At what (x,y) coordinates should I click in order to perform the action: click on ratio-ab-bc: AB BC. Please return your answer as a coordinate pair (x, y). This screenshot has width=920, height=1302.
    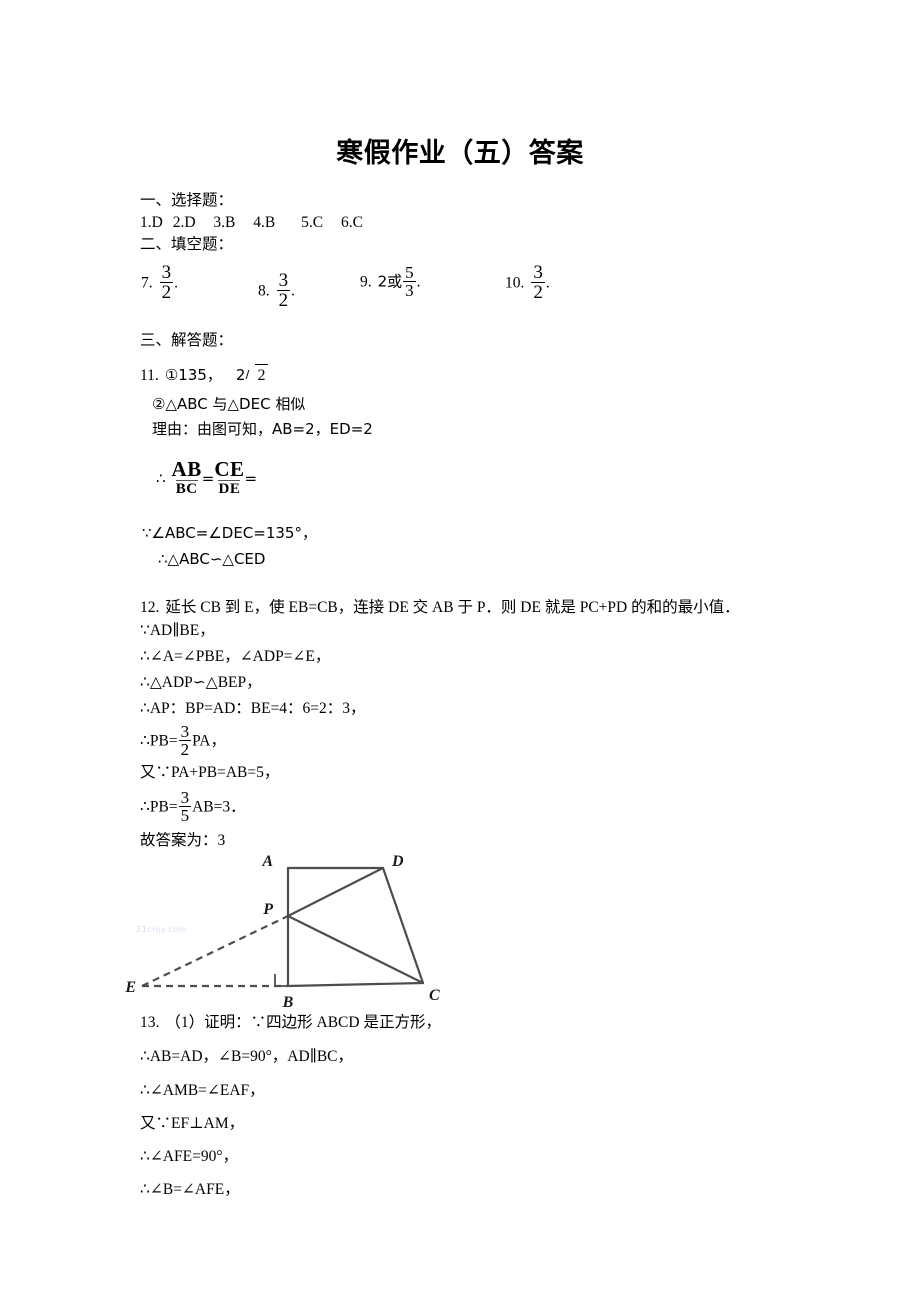
    Looking at the image, I should click on (187, 478).